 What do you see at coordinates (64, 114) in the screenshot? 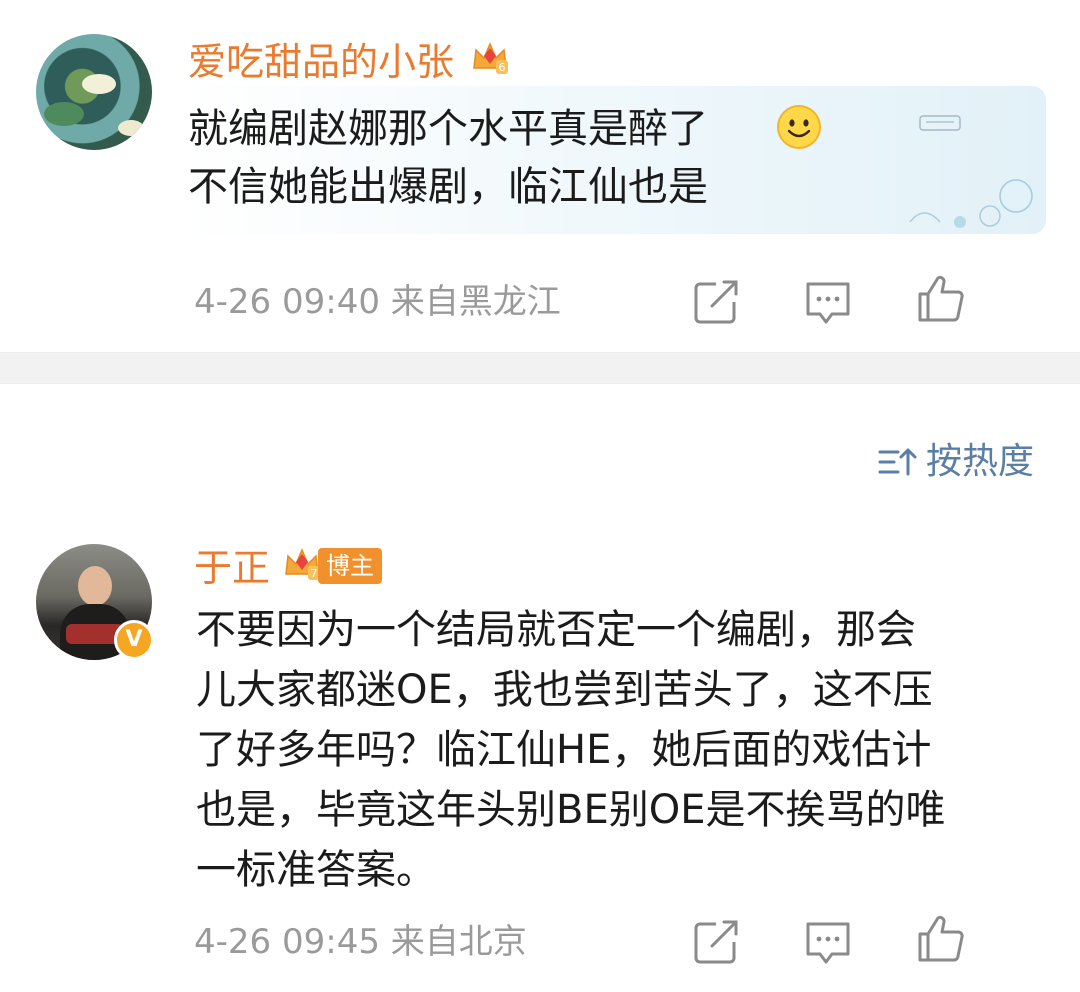
I see `lily-pad` at bounding box center [64, 114].